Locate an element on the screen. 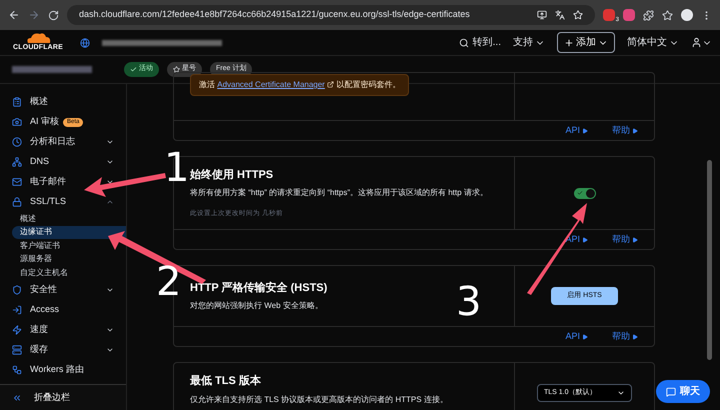 The image size is (720, 410). support-button: 支持 is located at coordinates (529, 42).